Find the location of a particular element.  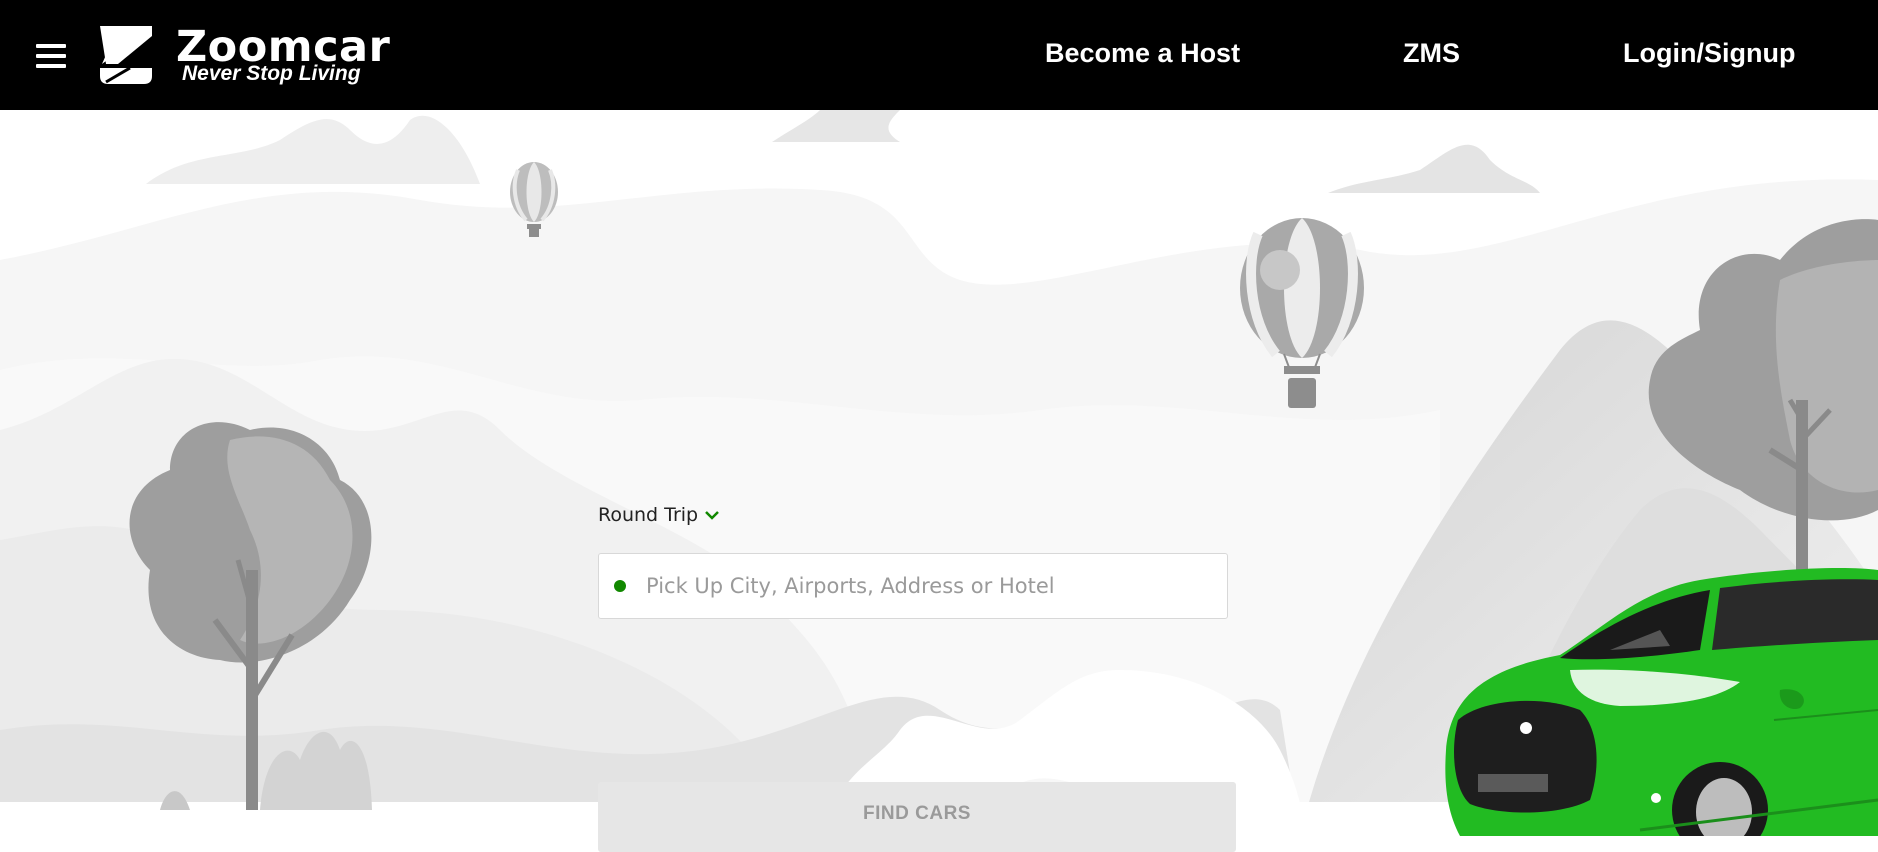

trip-type-label: Round Trip is located at coordinates (648, 515).